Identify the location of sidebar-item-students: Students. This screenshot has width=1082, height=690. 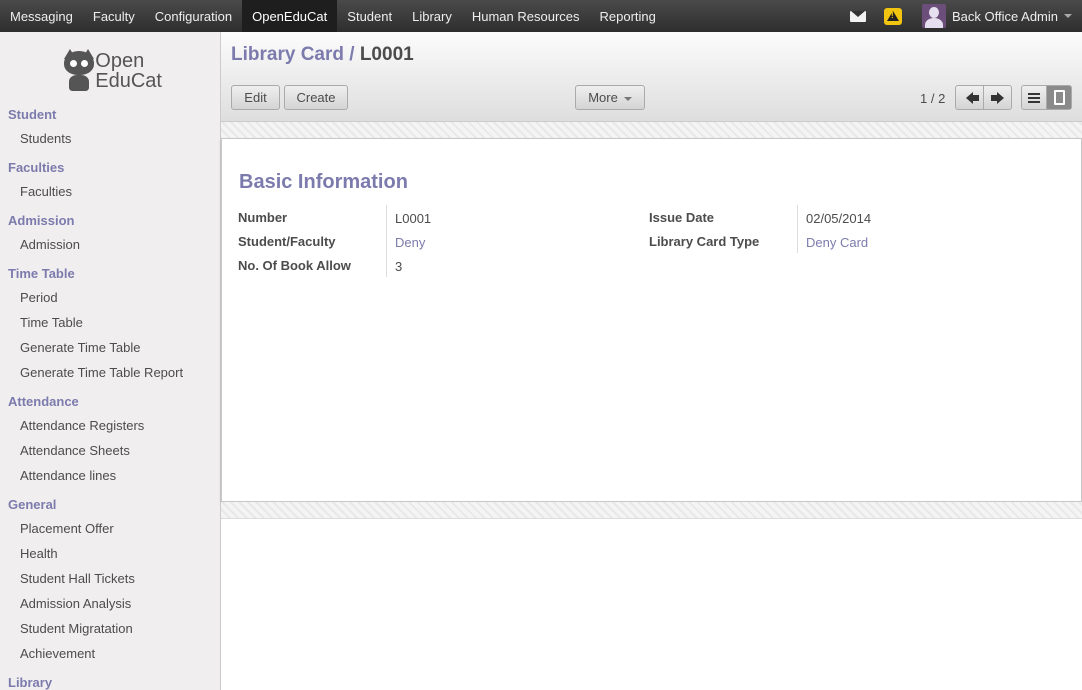
(110, 138).